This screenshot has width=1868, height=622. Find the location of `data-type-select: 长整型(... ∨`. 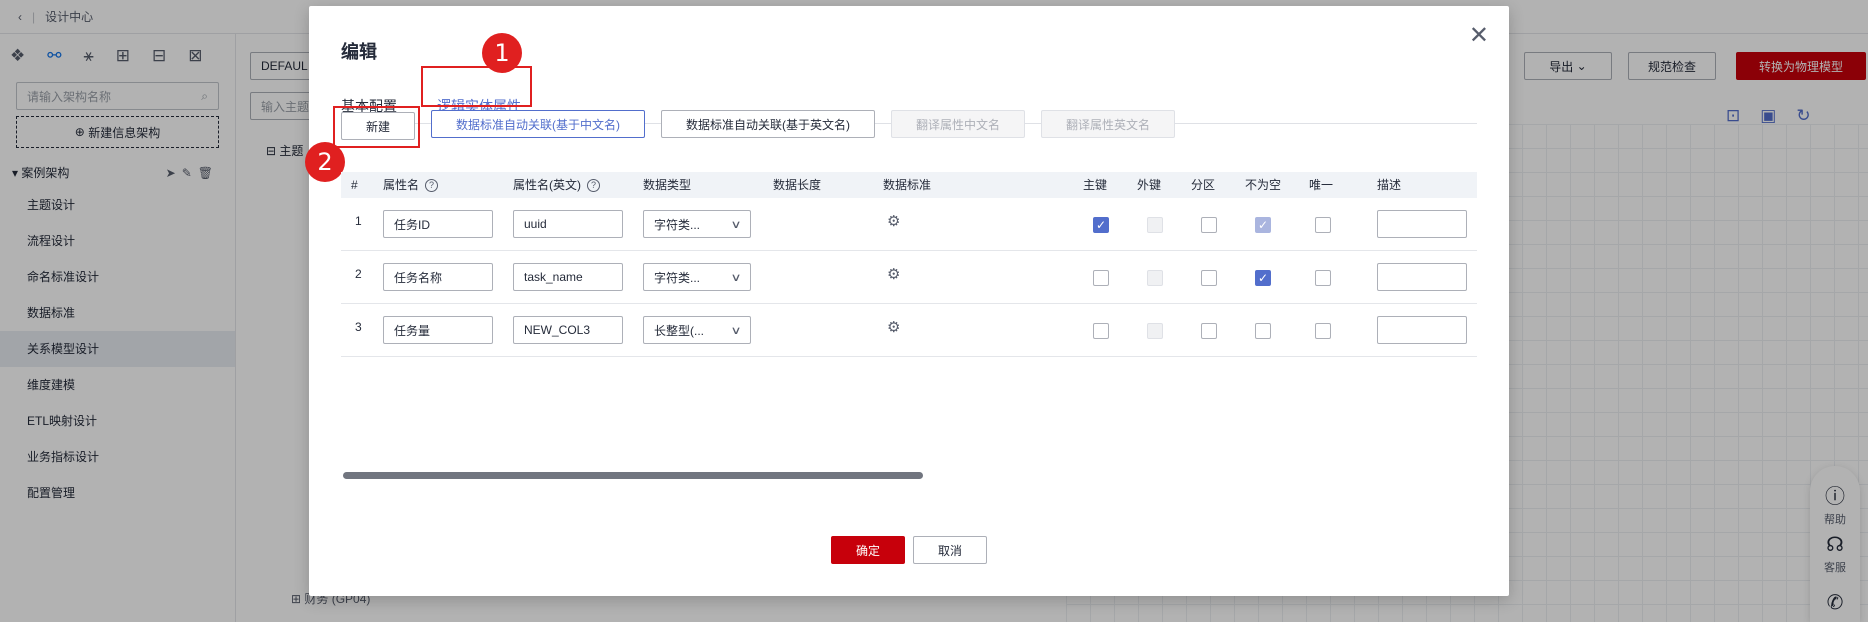

data-type-select: 长整型(... ∨ is located at coordinates (697, 330).